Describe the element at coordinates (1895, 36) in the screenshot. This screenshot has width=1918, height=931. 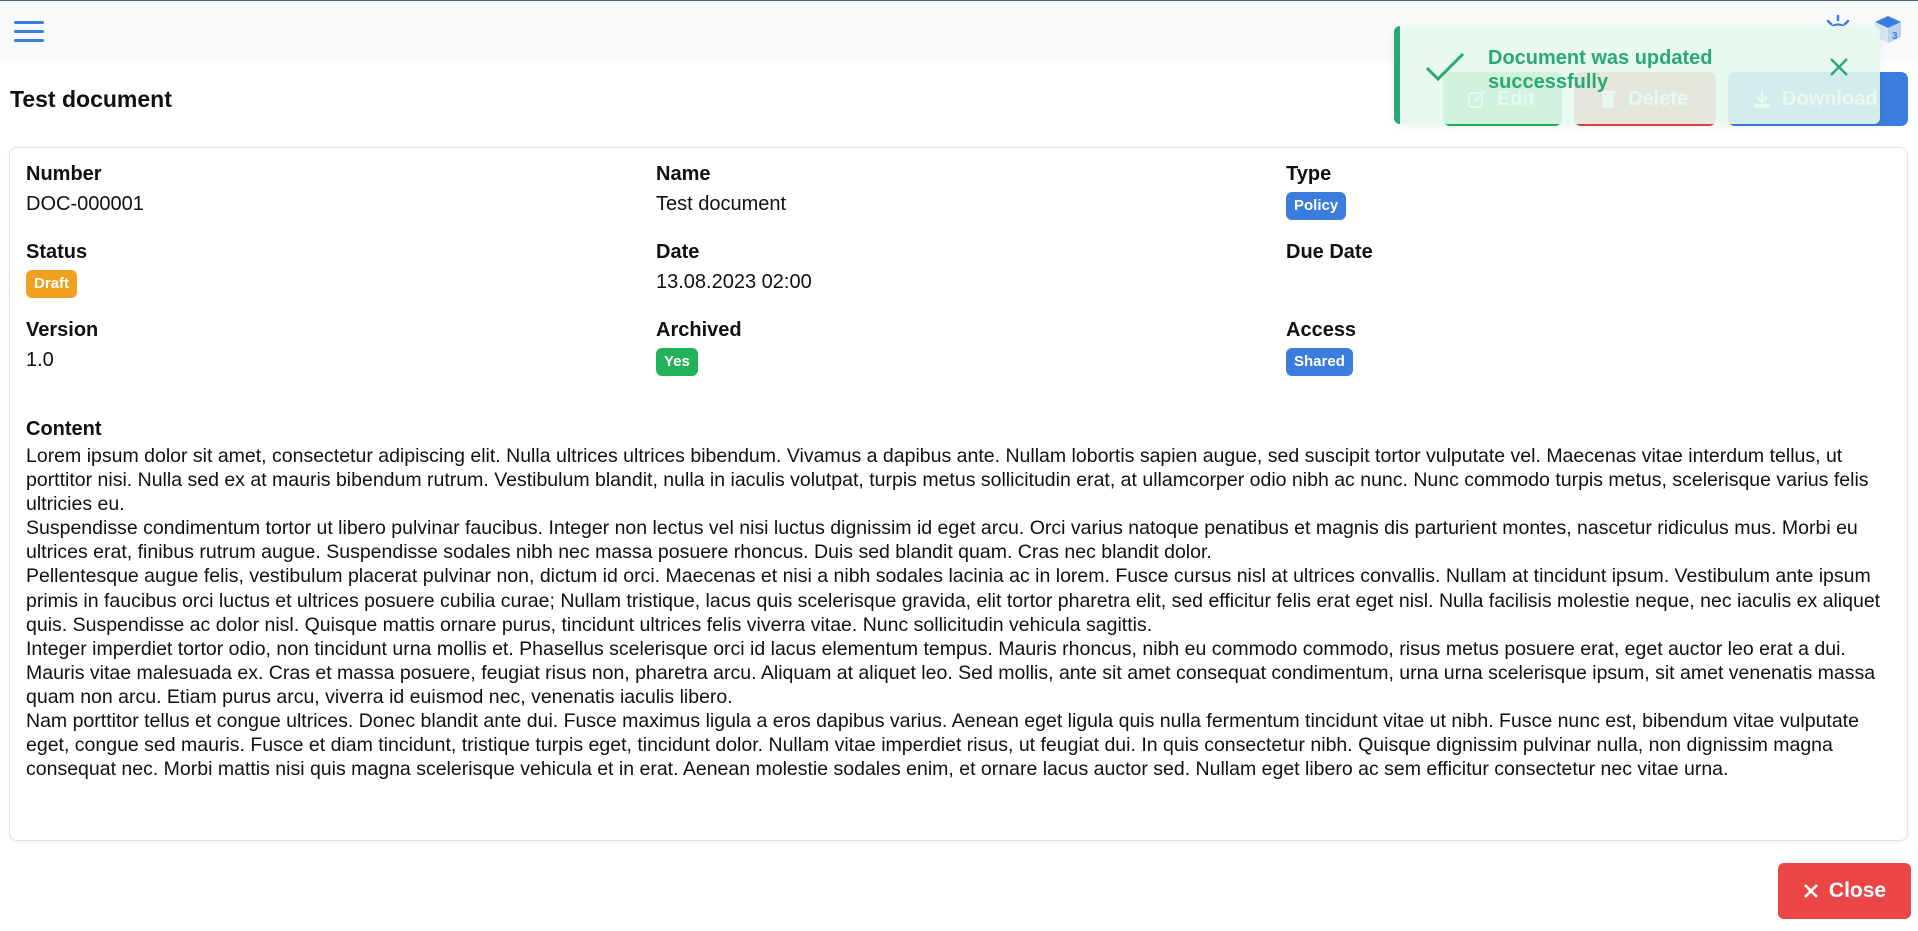
I see `svg-text: 3` at that location.